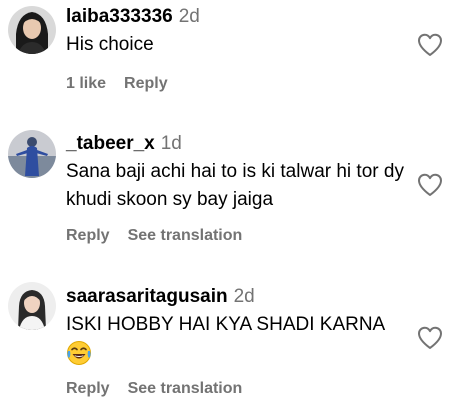 The width and height of the screenshot is (454, 411). What do you see at coordinates (171, 143) in the screenshot?
I see `comment-timestamp: 1d` at bounding box center [171, 143].